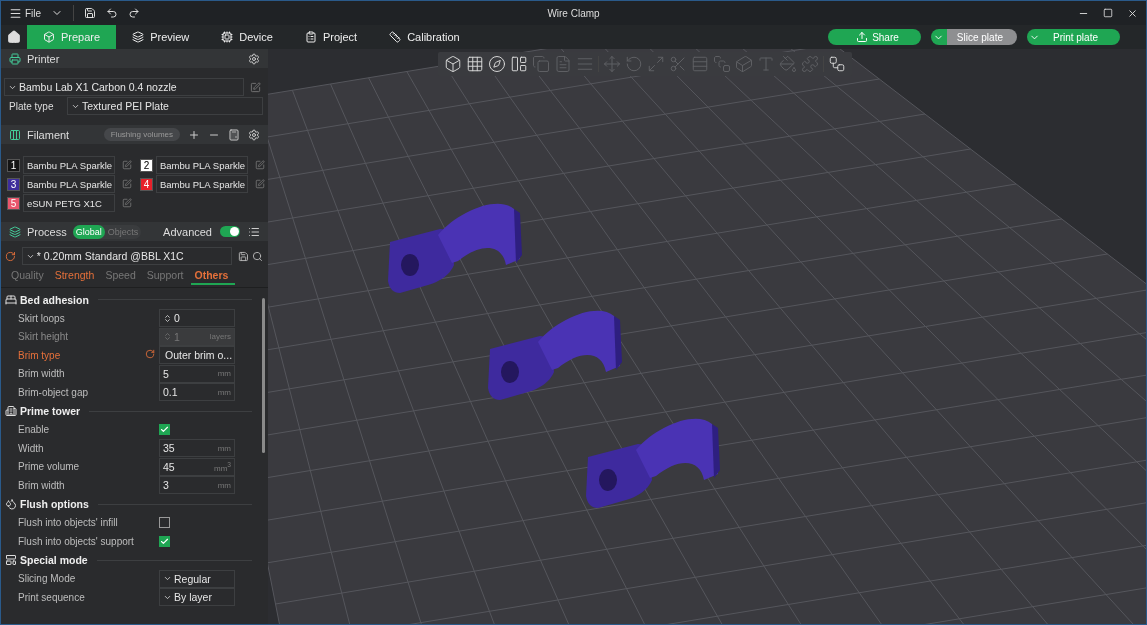 This screenshot has height=625, width=1147. What do you see at coordinates (42, 318) in the screenshot?
I see `setting-label: Skirt loops` at bounding box center [42, 318].